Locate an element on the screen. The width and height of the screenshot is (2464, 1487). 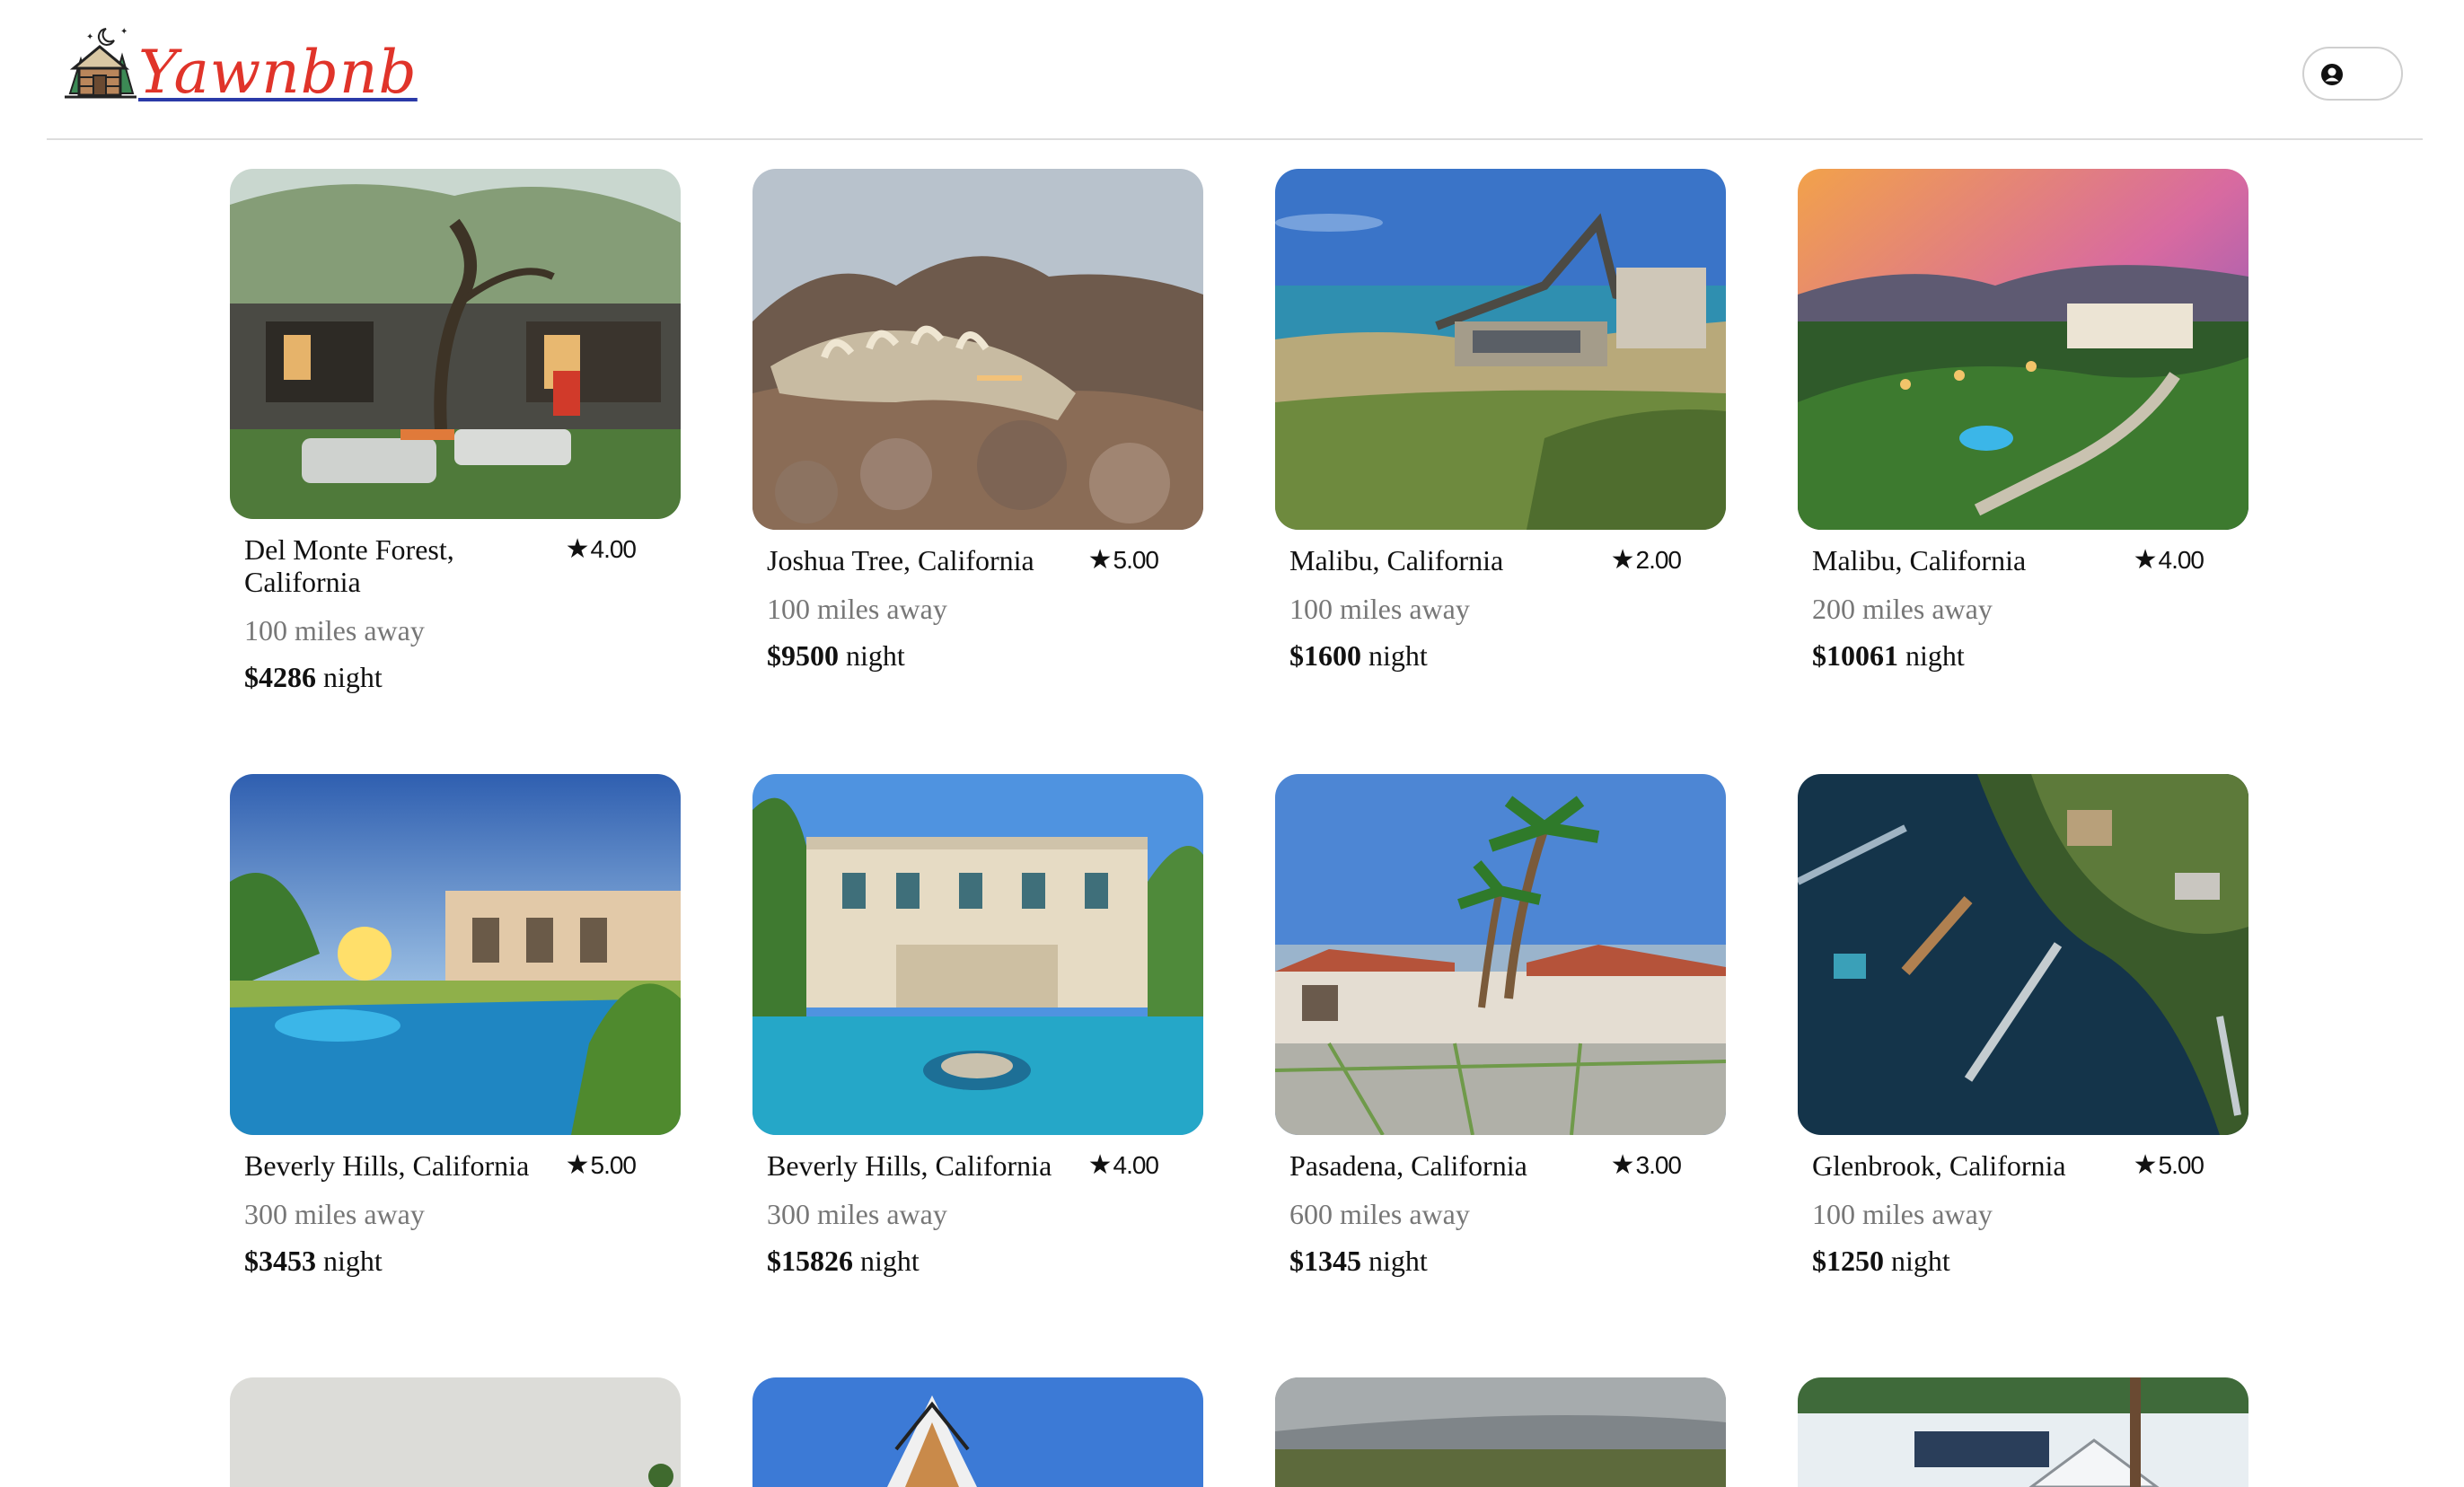
header-divider is located at coordinates (1235, 139).